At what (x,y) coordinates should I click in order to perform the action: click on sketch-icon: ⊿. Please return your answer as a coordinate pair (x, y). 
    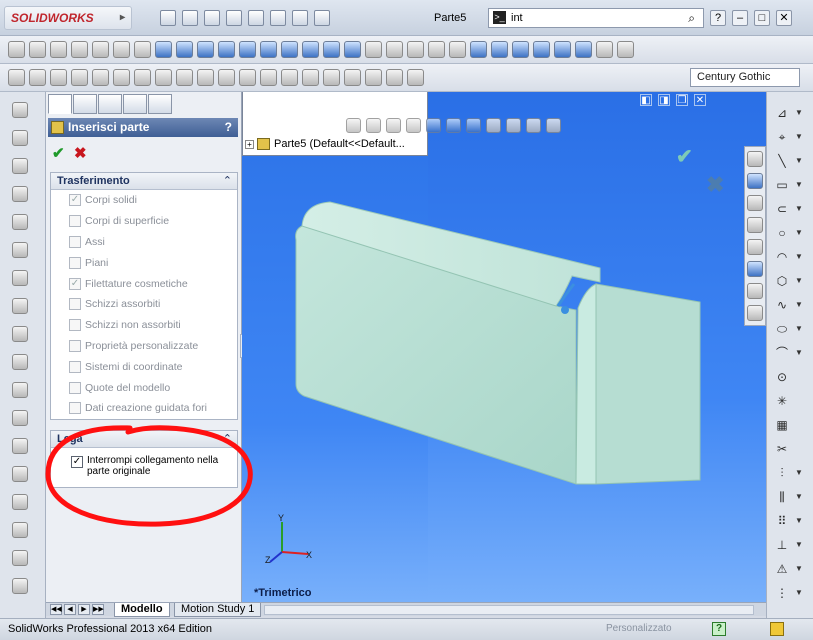
    Looking at the image, I should click on (782, 113).